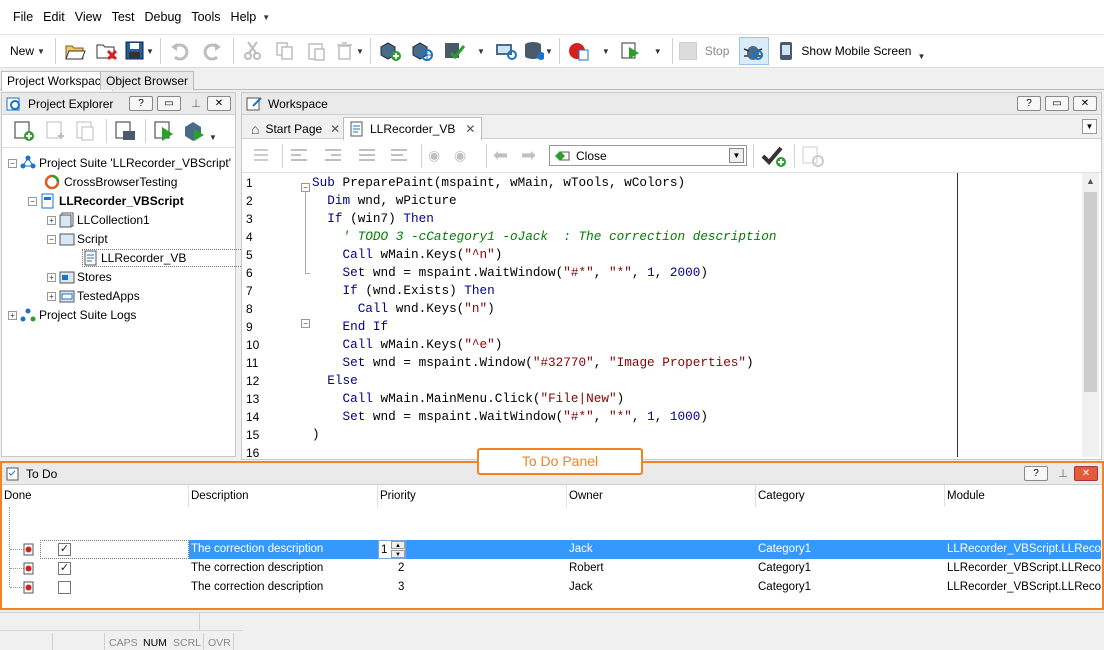 The height and width of the screenshot is (650, 1104). Describe the element at coordinates (921, 56) in the screenshot. I see `mobile-dropdown-icon: ▼` at that location.